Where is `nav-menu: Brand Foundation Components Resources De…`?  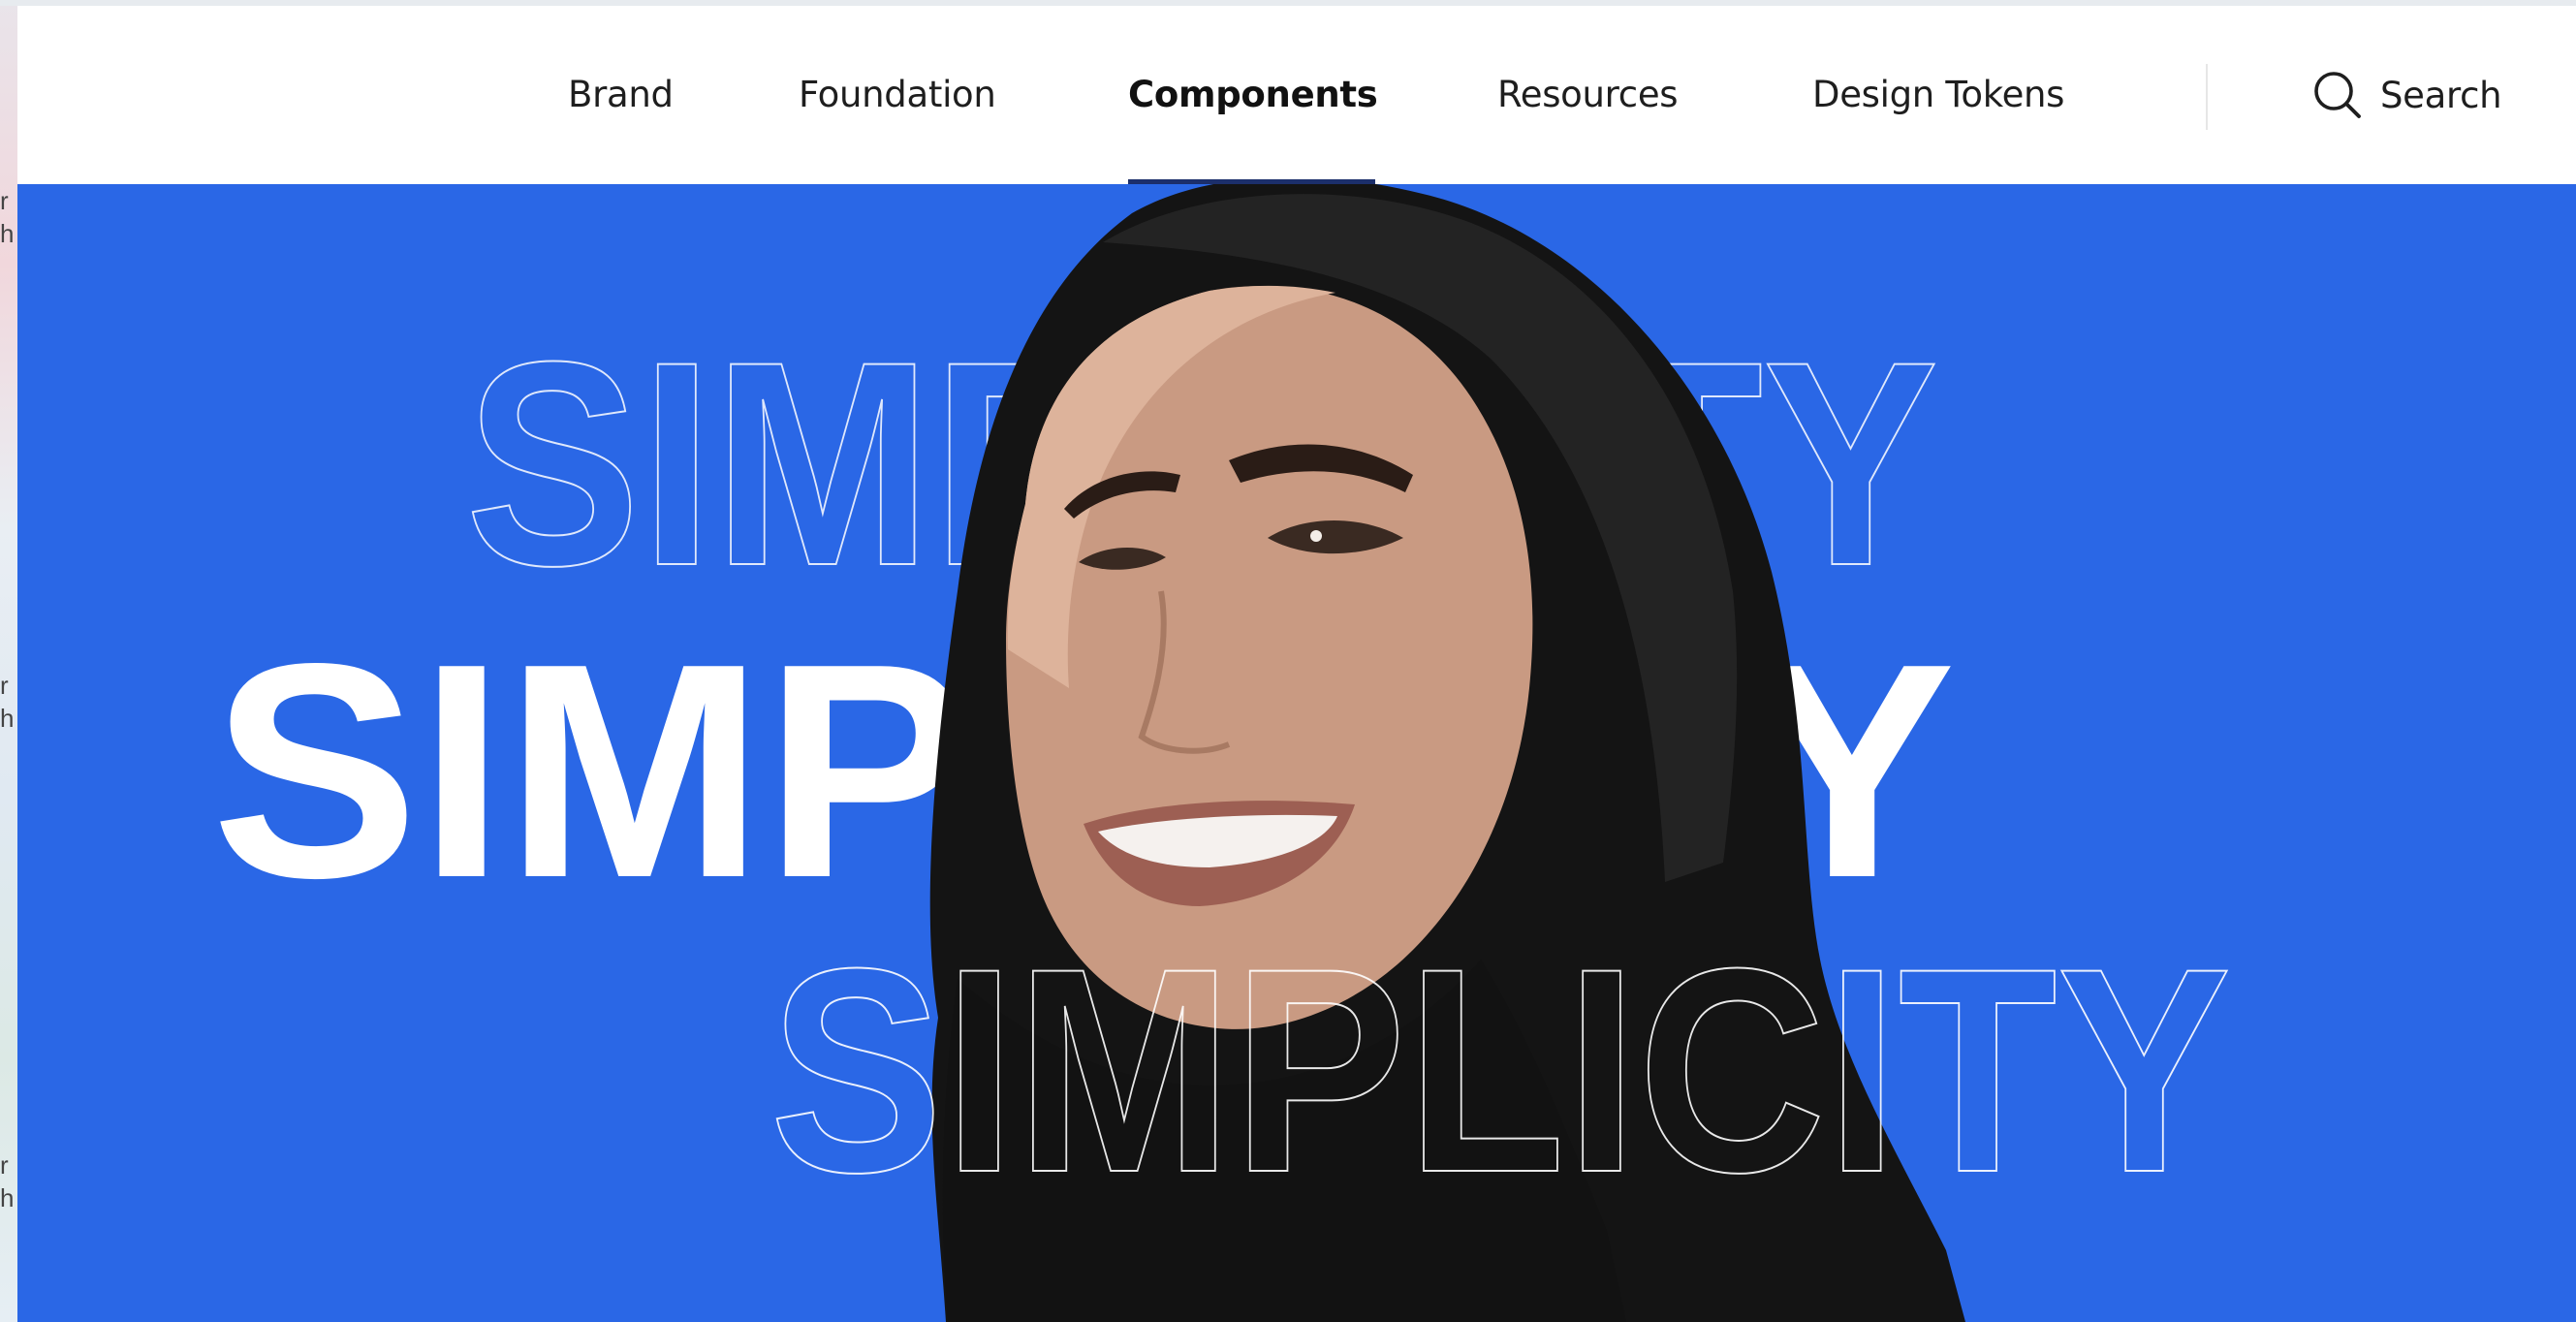
nav-menu: Brand Foundation Components Resources De… is located at coordinates (1296, 95).